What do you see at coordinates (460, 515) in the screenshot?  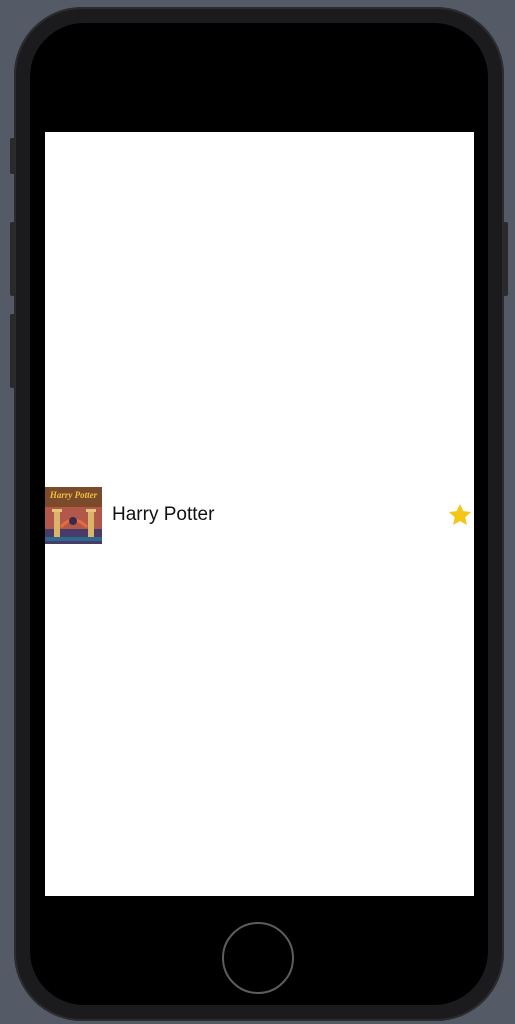 I see `star-icon` at bounding box center [460, 515].